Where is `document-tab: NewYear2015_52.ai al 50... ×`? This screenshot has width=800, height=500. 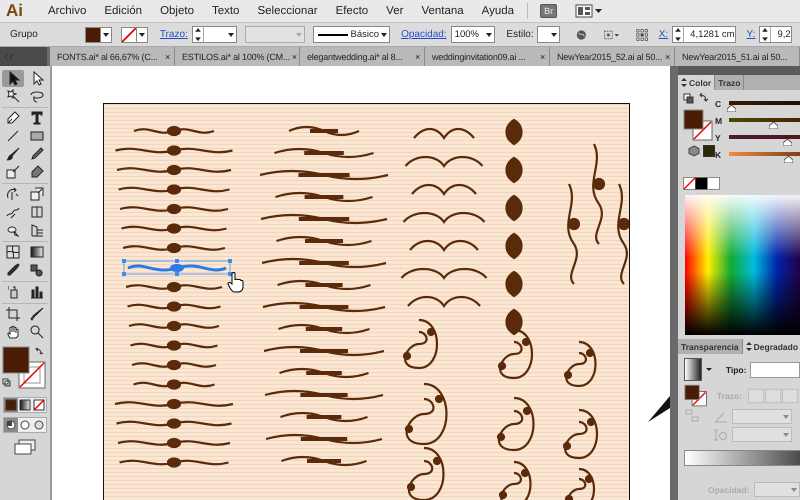 document-tab: NewYear2015_52.ai al 50... × is located at coordinates (612, 56).